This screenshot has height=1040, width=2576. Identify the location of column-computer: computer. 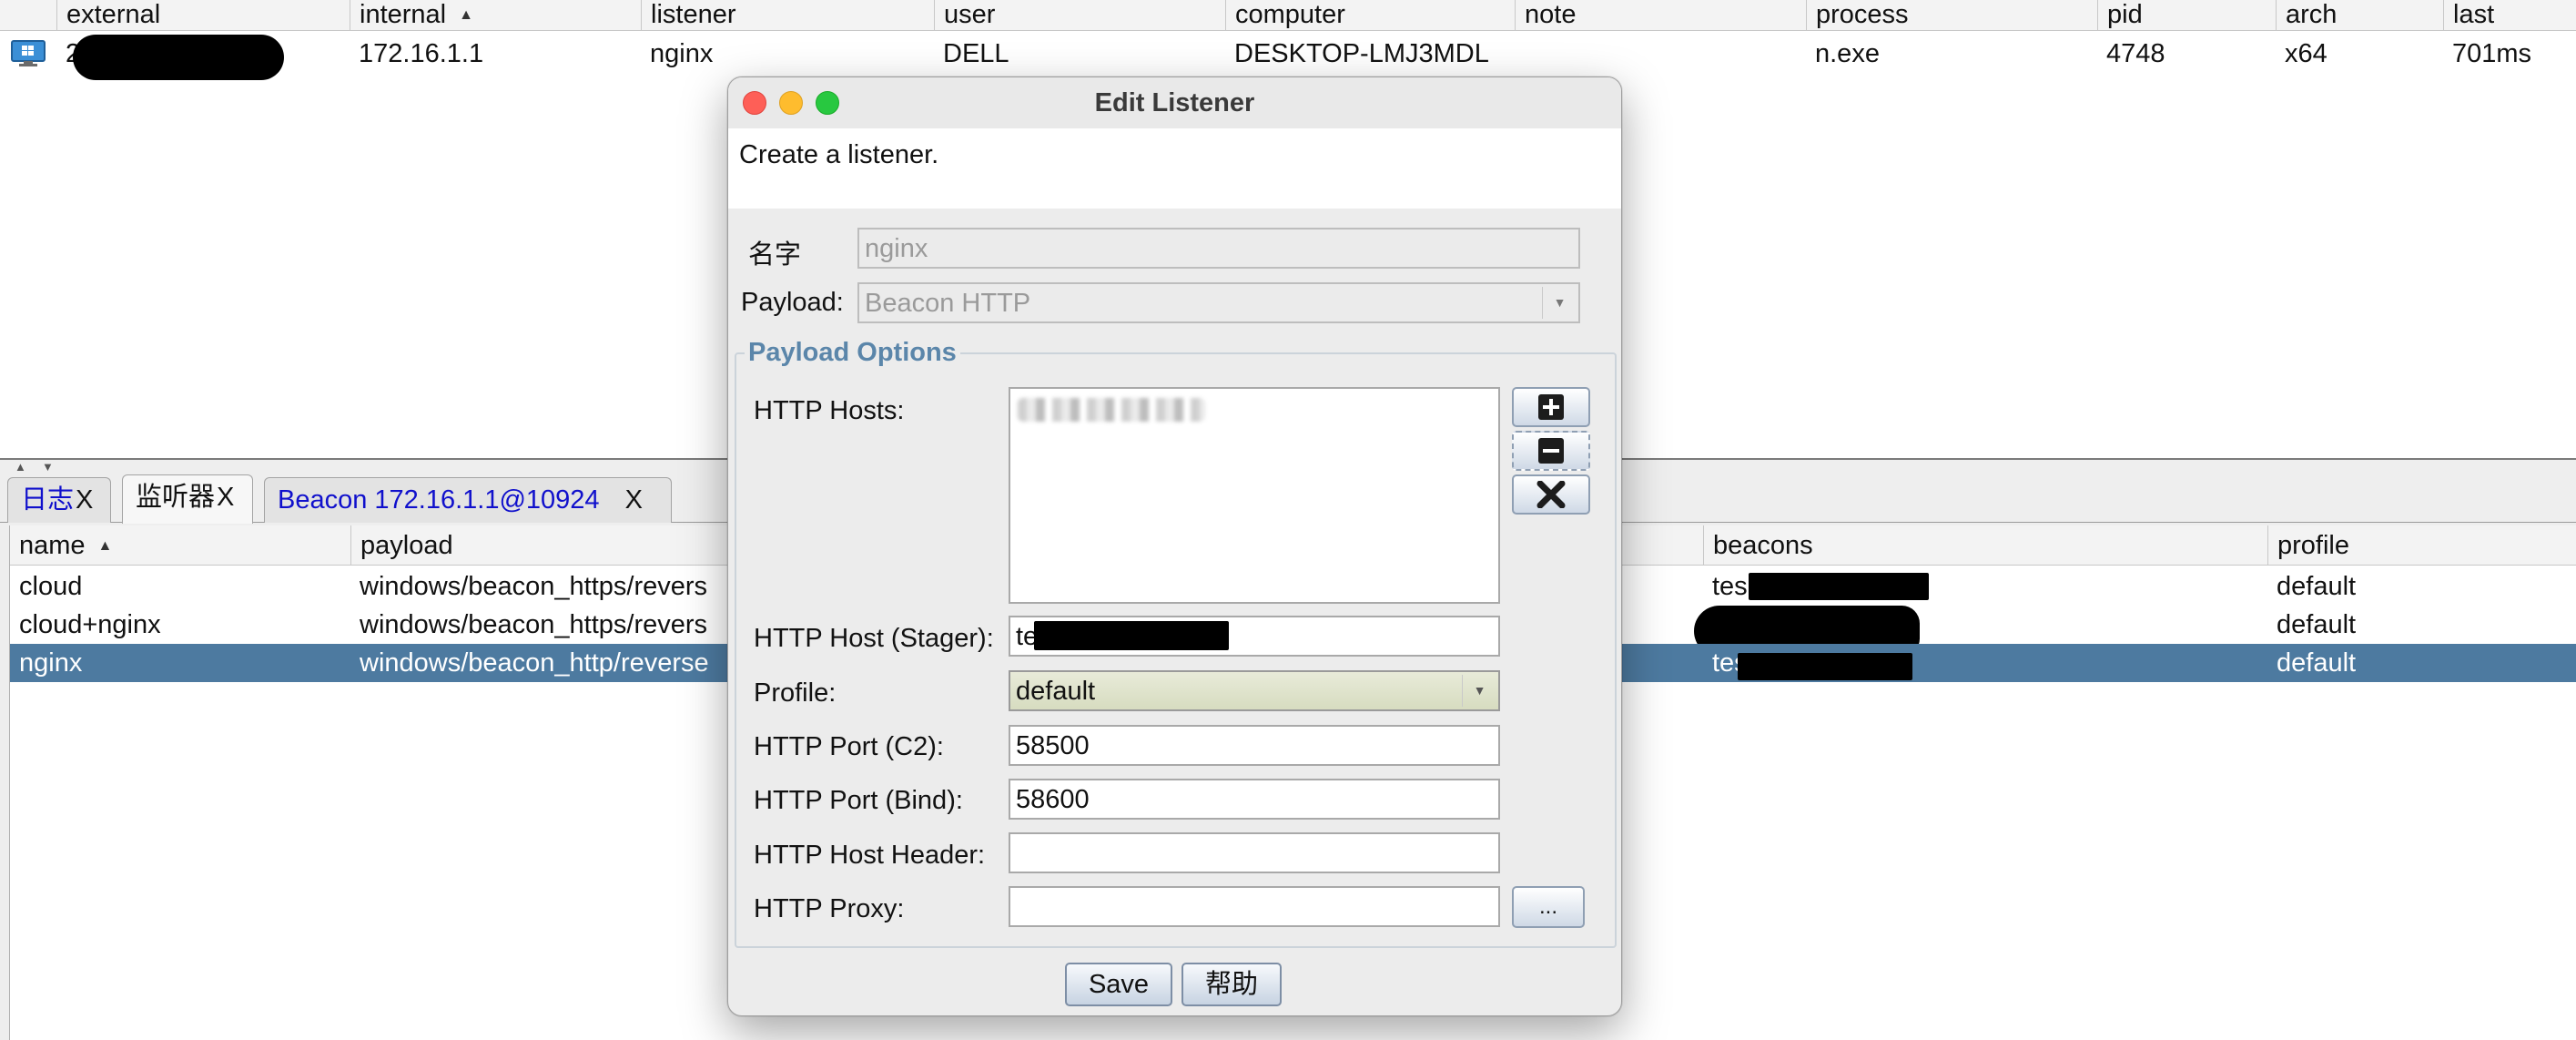
(1370, 15).